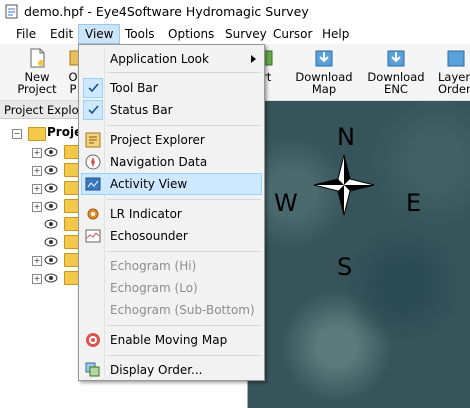 The width and height of the screenshot is (470, 408). Describe the element at coordinates (171, 59) in the screenshot. I see `menu-item-application-look: Application Look` at that location.